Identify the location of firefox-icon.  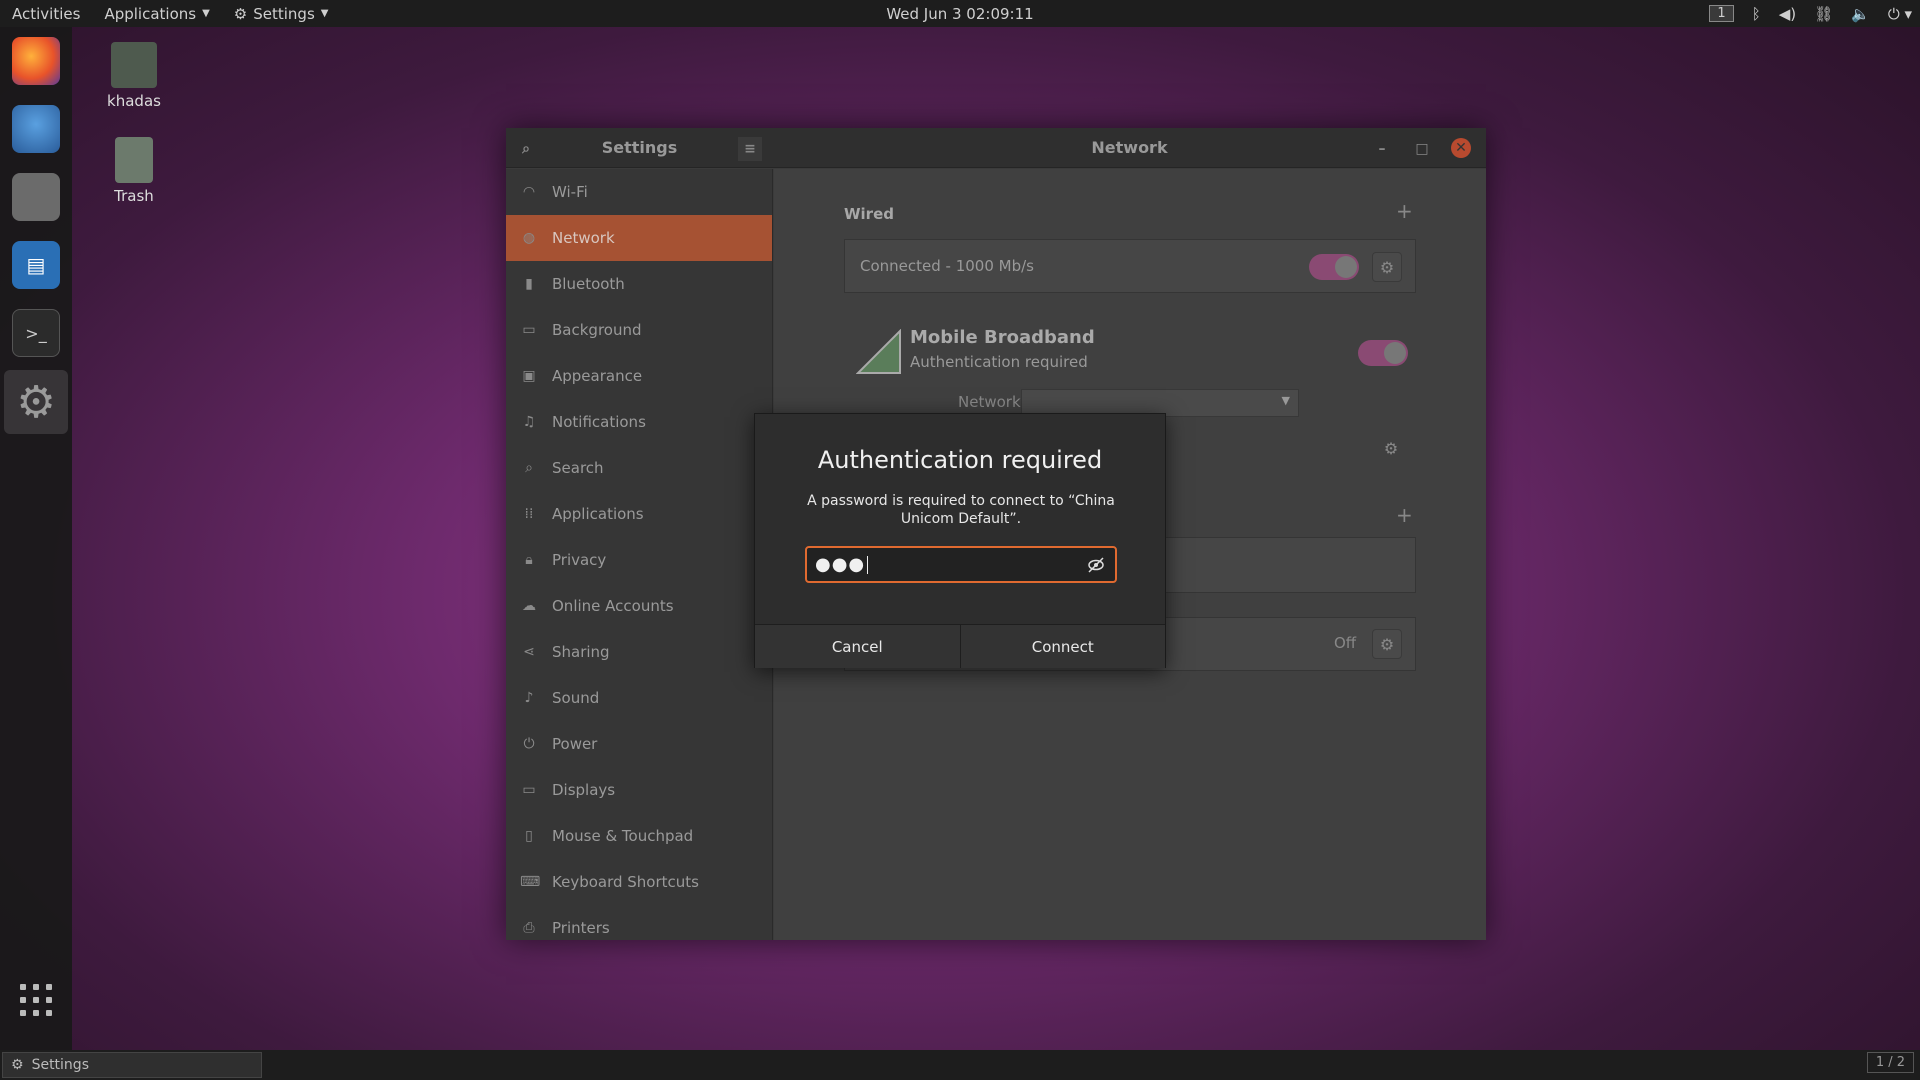
(36, 61).